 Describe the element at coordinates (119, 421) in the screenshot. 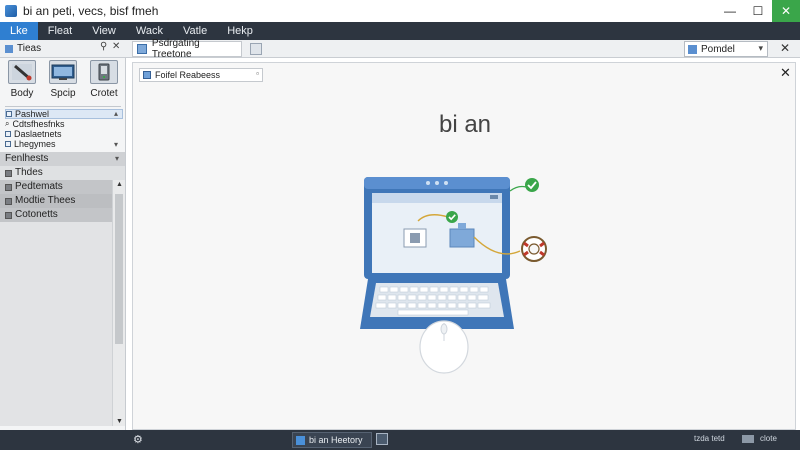

I see `scroll-down-icon: ▼` at that location.